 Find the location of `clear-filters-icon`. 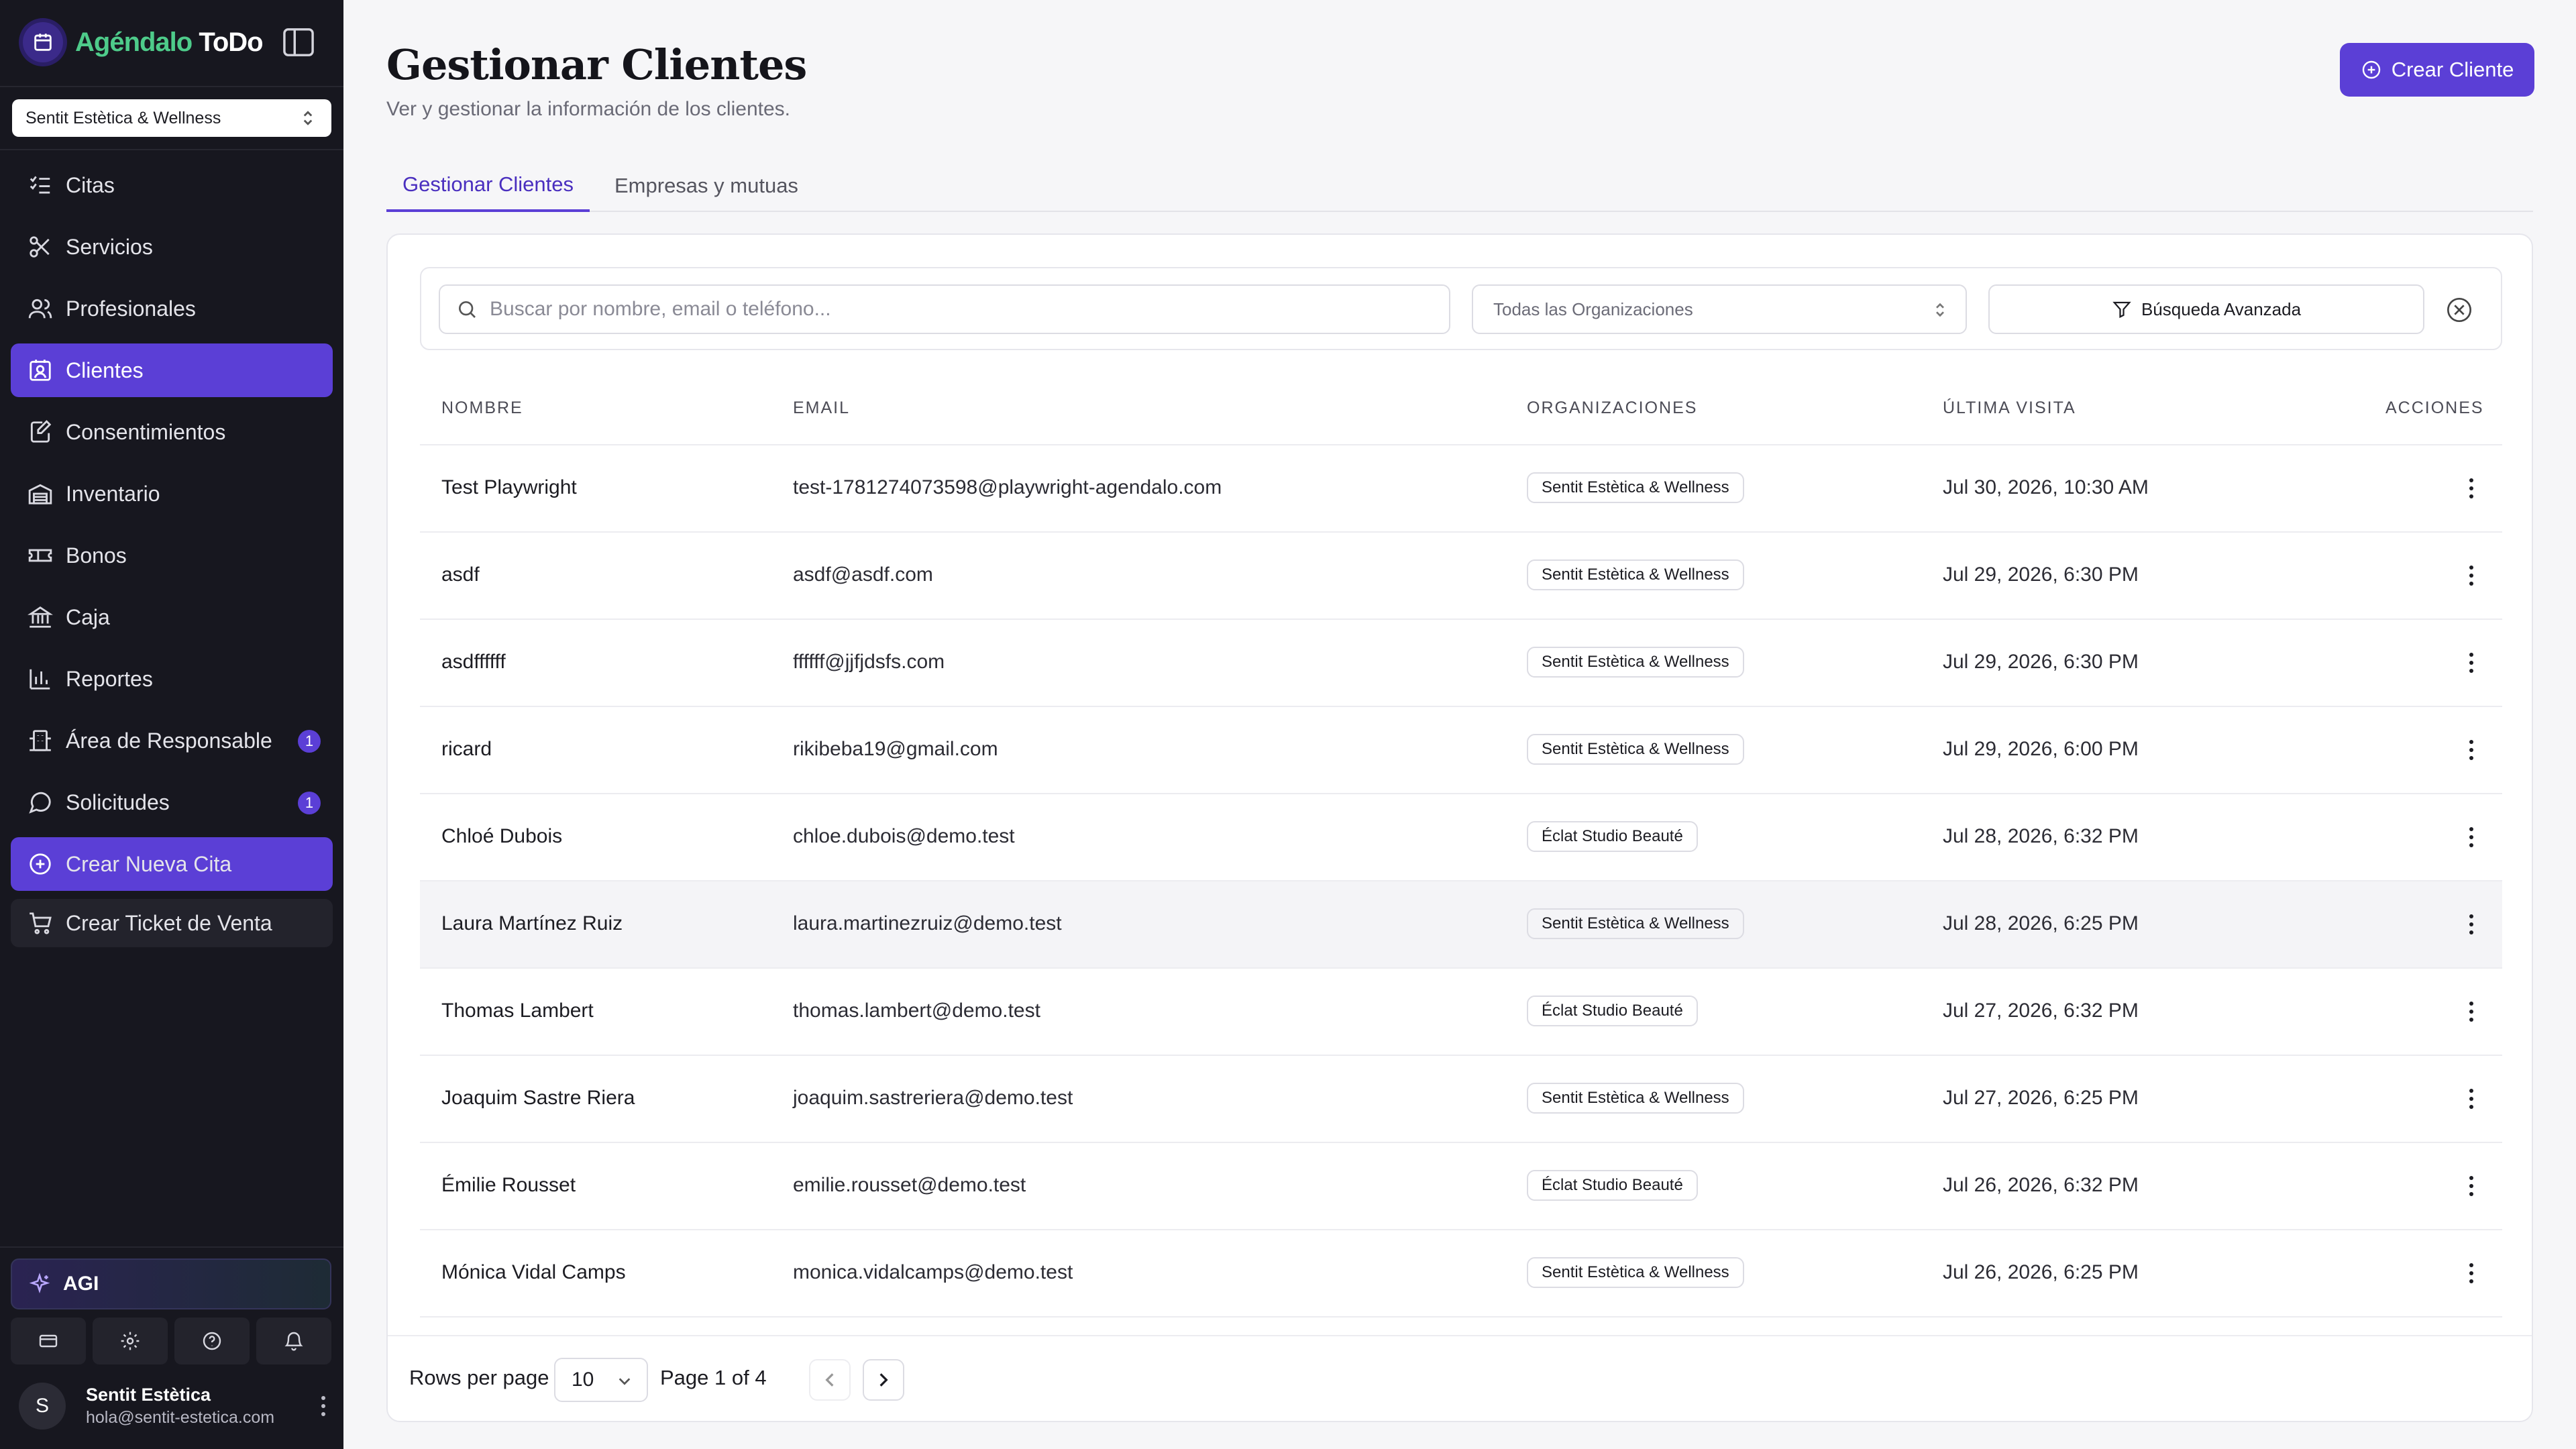

clear-filters-icon is located at coordinates (2459, 310).